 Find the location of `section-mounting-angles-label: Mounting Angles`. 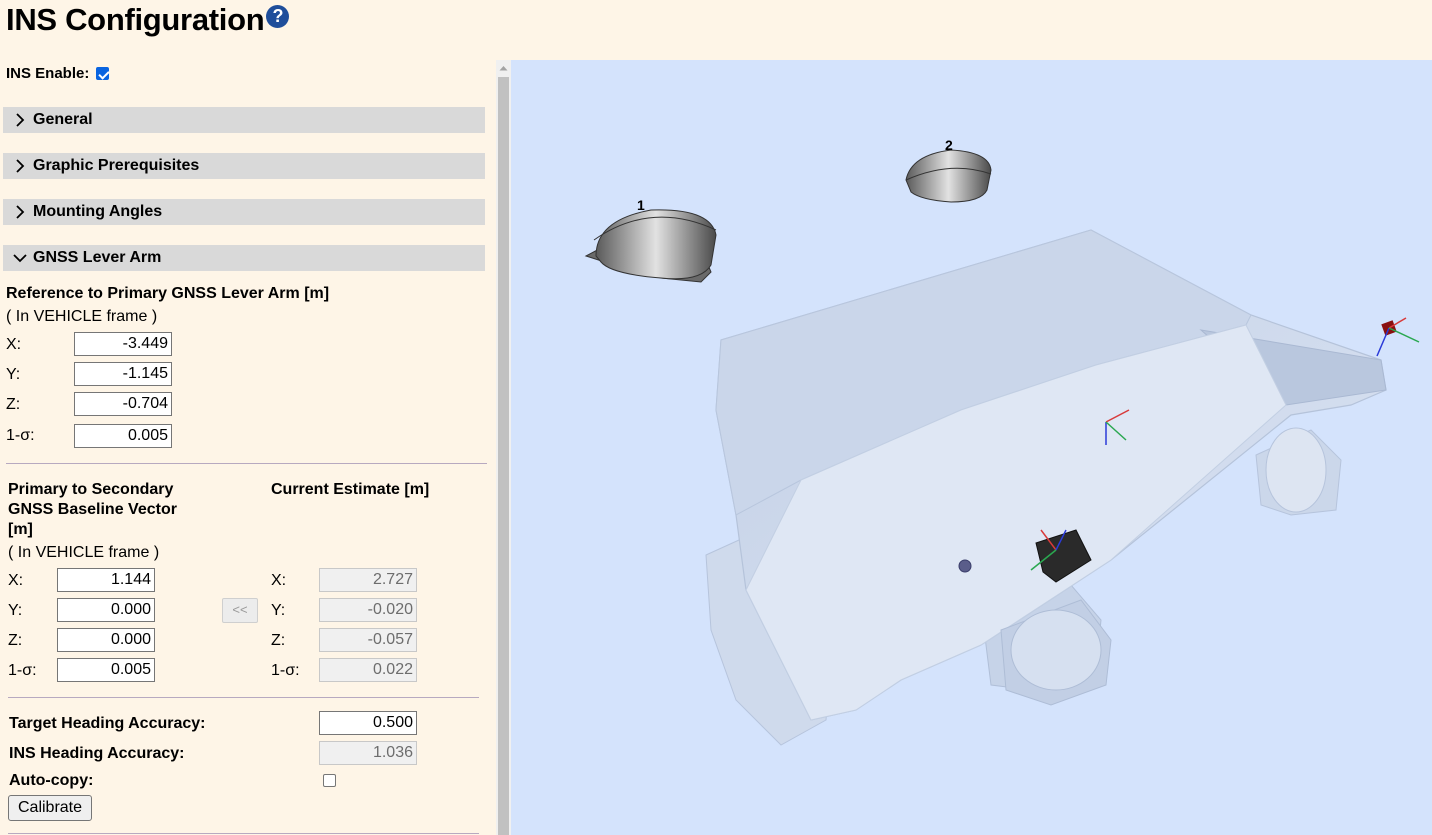

section-mounting-angles-label: Mounting Angles is located at coordinates (98, 211).